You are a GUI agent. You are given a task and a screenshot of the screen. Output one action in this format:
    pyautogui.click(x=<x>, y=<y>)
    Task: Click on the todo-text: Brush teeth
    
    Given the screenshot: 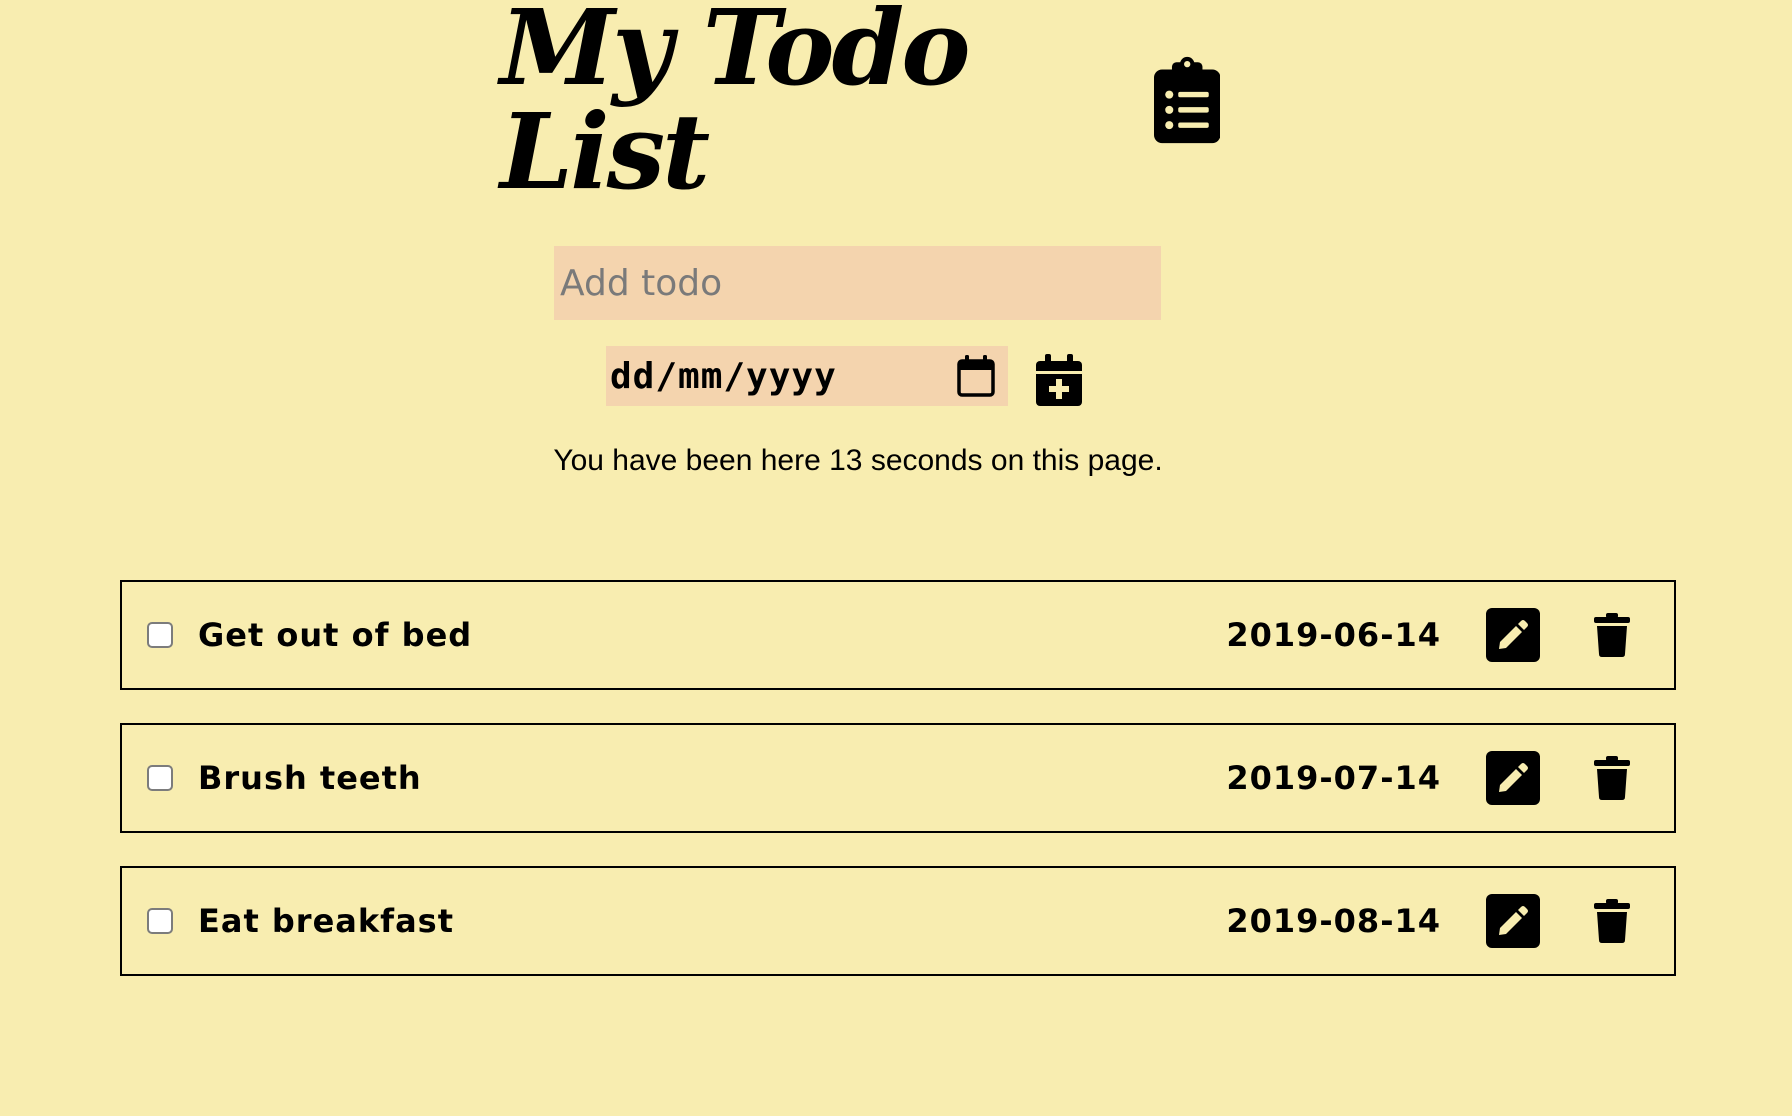 What is the action you would take?
    pyautogui.click(x=310, y=778)
    